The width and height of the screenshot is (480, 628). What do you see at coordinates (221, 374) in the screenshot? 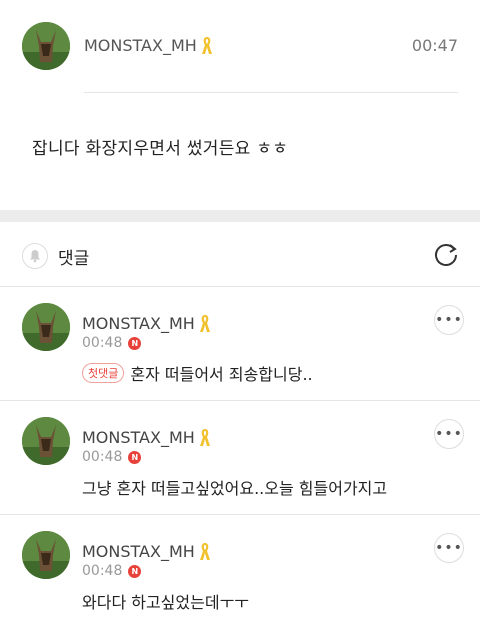
I see `comment-body: 혼자 떠들어서 죄송합니당..` at bounding box center [221, 374].